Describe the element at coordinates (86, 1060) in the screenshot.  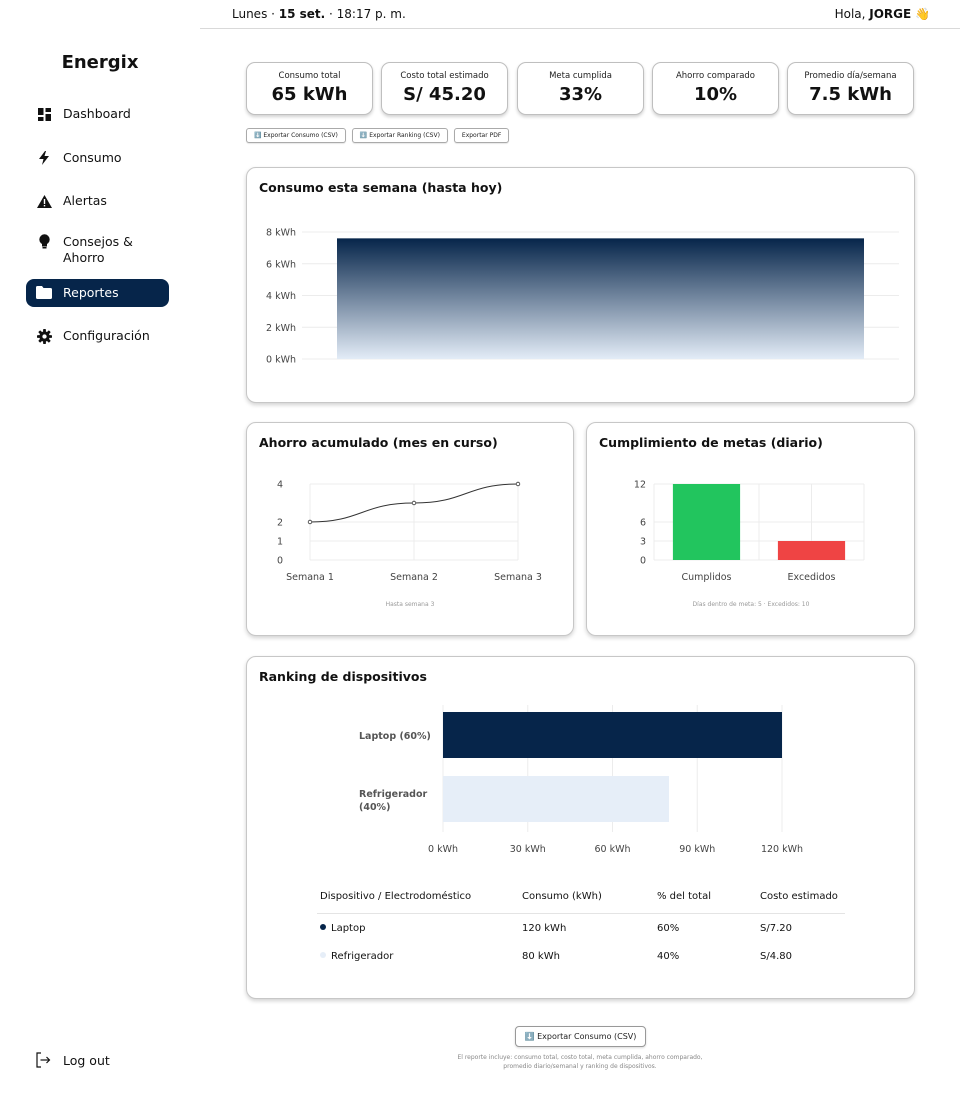
I see `logout-label: Log out` at that location.